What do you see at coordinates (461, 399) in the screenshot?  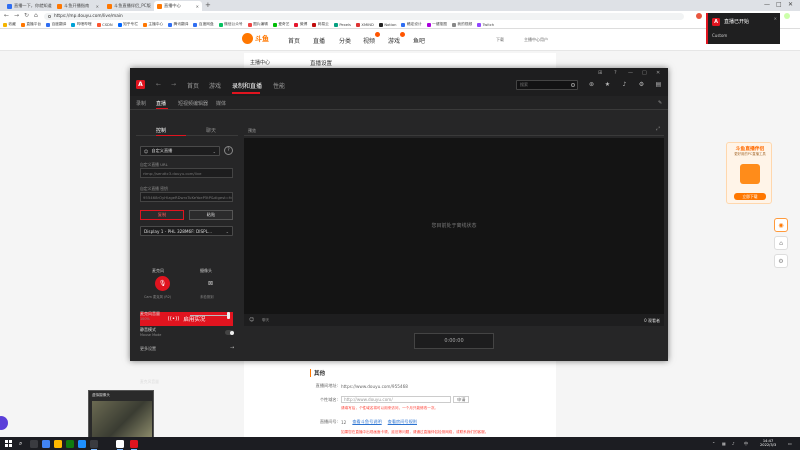 I see `apply-button: 申请` at bounding box center [461, 399].